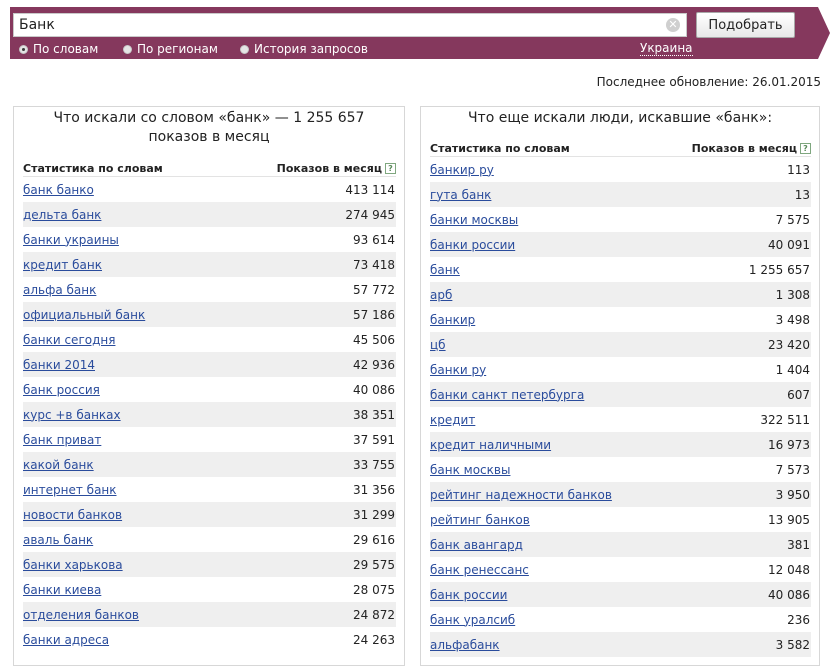  Describe the element at coordinates (445, 270) in the screenshot. I see `keyword-link: банк` at that location.